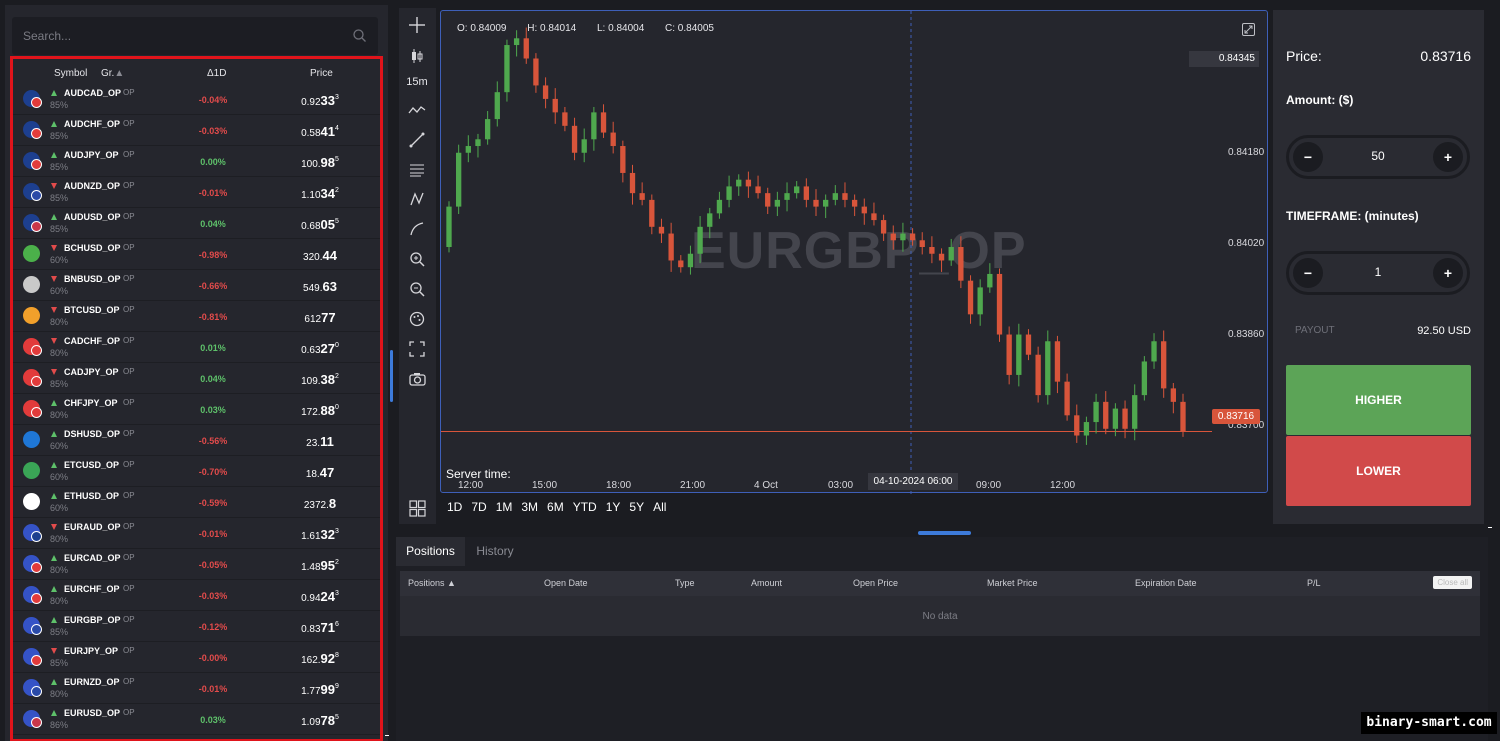 The width and height of the screenshot is (1500, 741). What do you see at coordinates (196, 719) in the screenshot?
I see `asset-row: EURUSD_OP OP 86% 0.03% 1.09785` at bounding box center [196, 719].